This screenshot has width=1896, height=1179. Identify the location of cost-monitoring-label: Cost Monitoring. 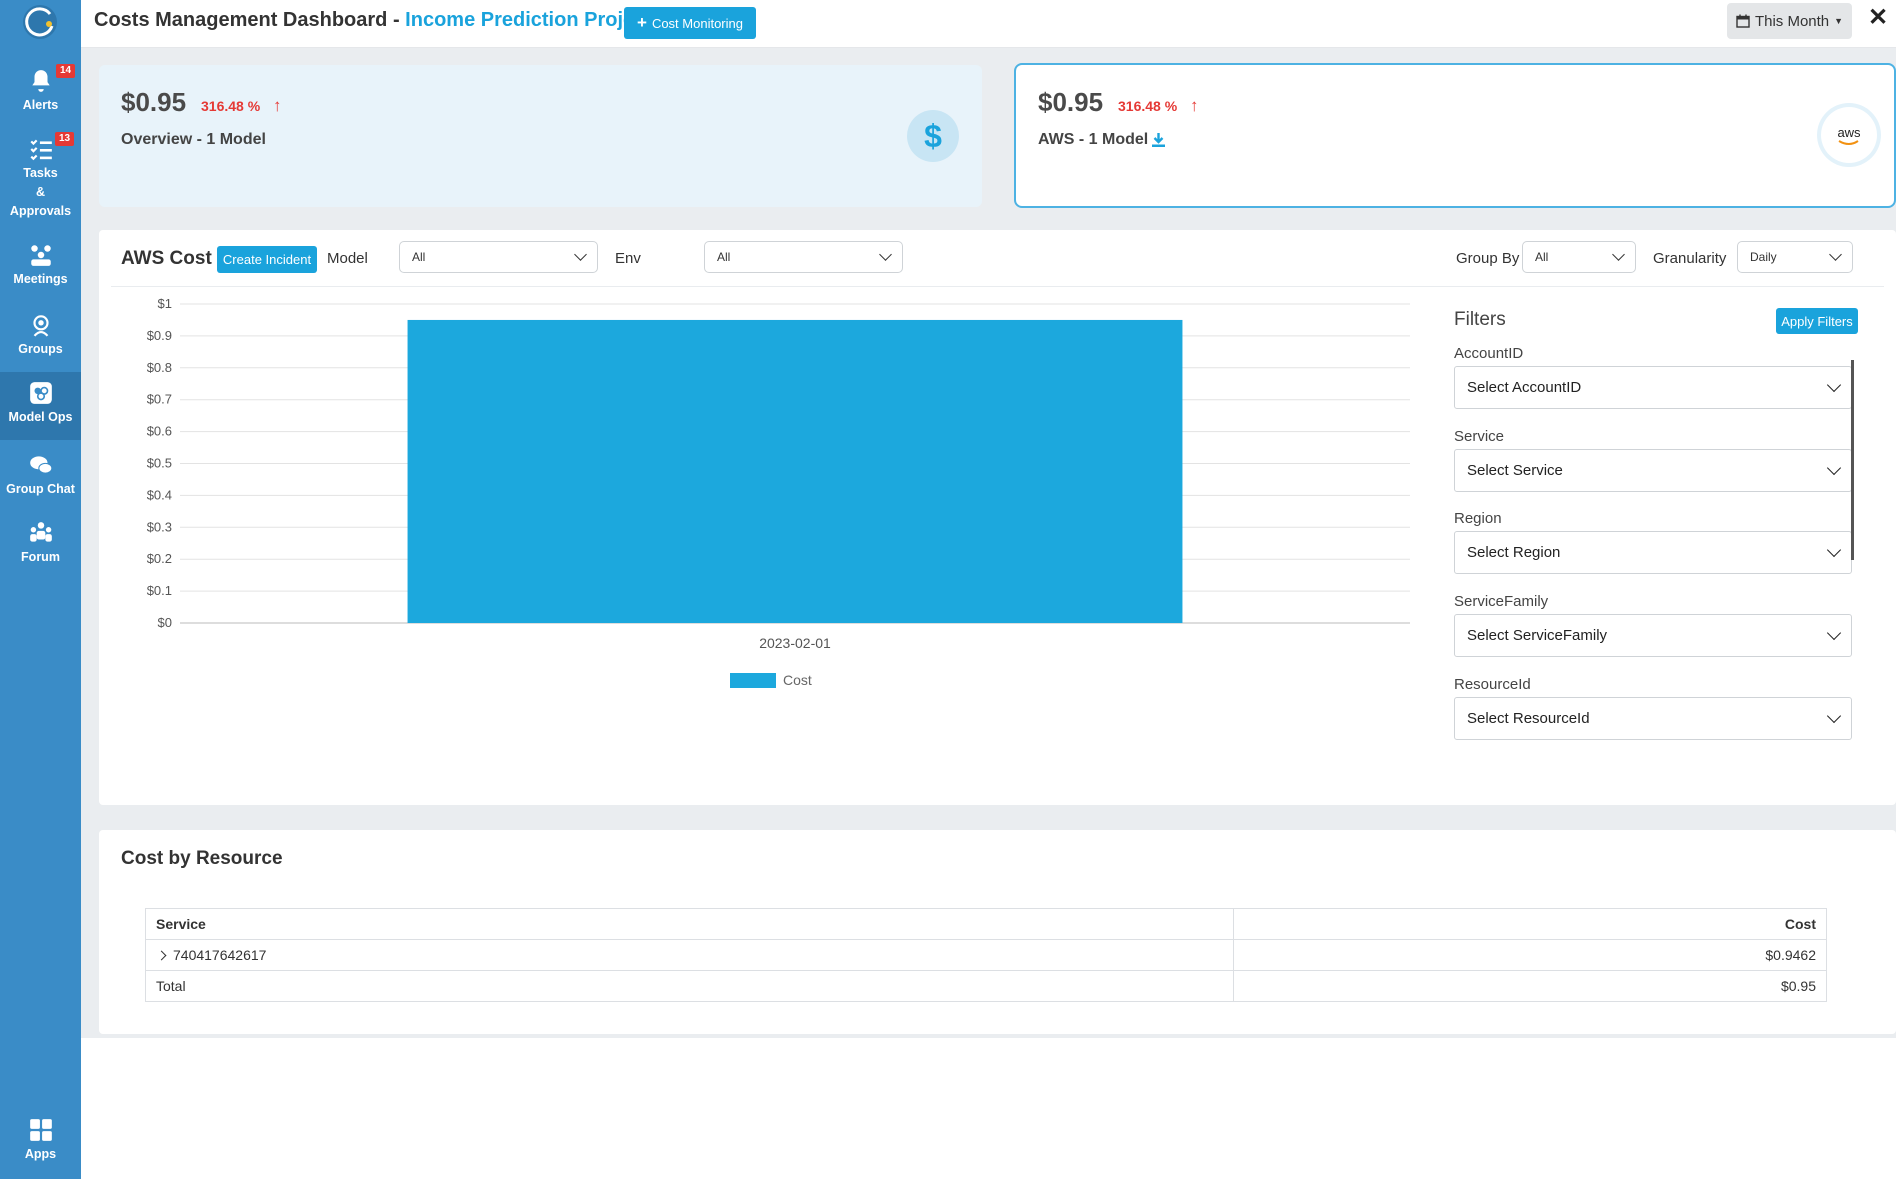
(697, 23).